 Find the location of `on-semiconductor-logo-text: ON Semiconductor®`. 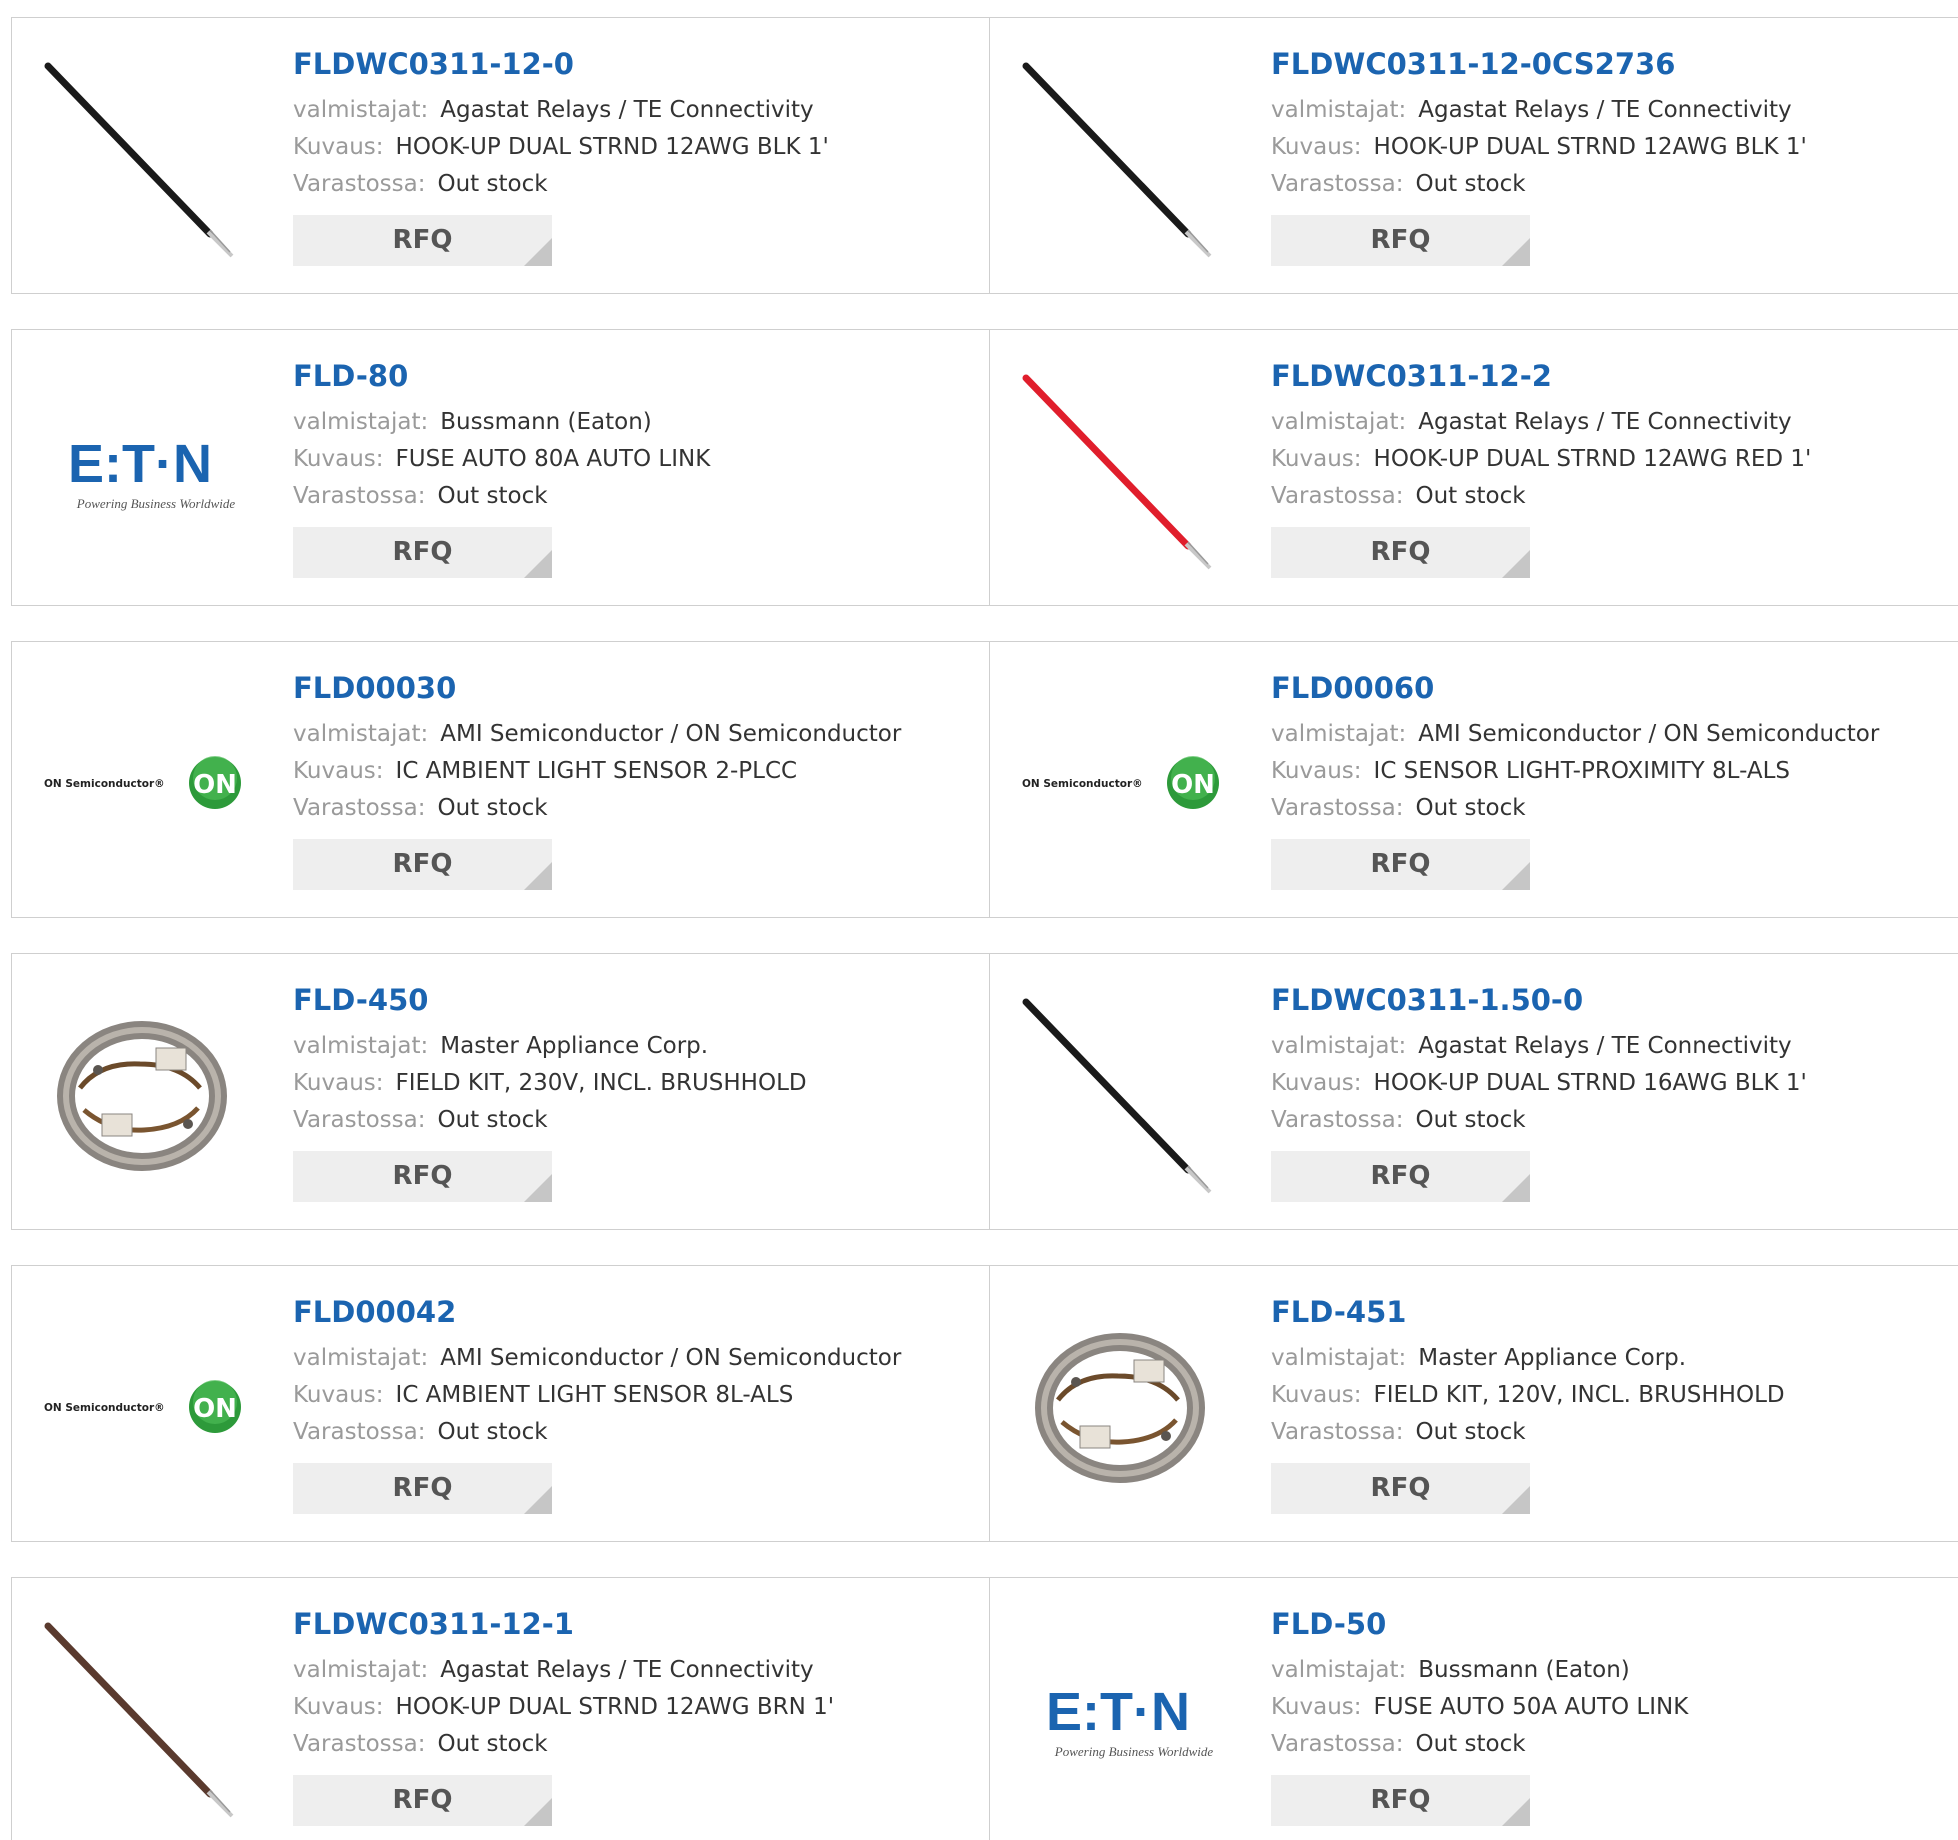

on-semiconductor-logo-text: ON Semiconductor® is located at coordinates (104, 784).